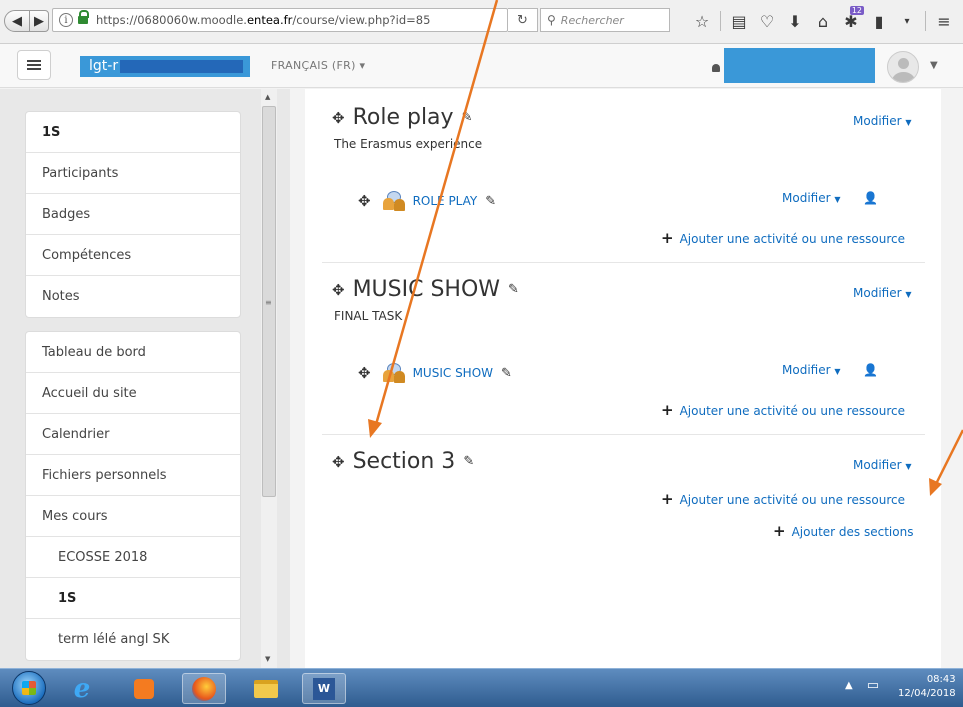 Image resolution: width=963 pixels, height=707 pixels. I want to click on plus-icon: +, so click(779, 531).